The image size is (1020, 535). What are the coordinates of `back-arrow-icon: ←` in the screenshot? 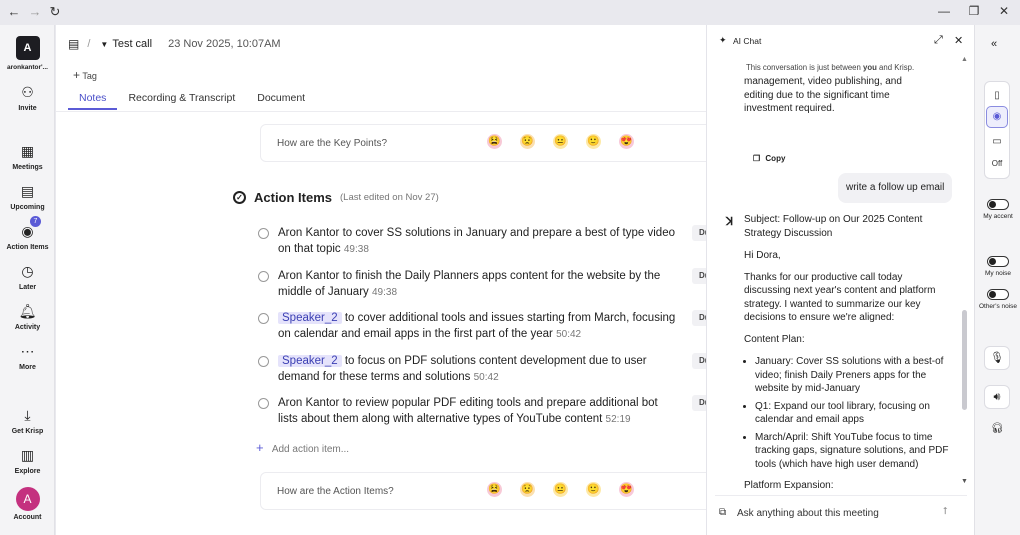 It's located at (14, 11).